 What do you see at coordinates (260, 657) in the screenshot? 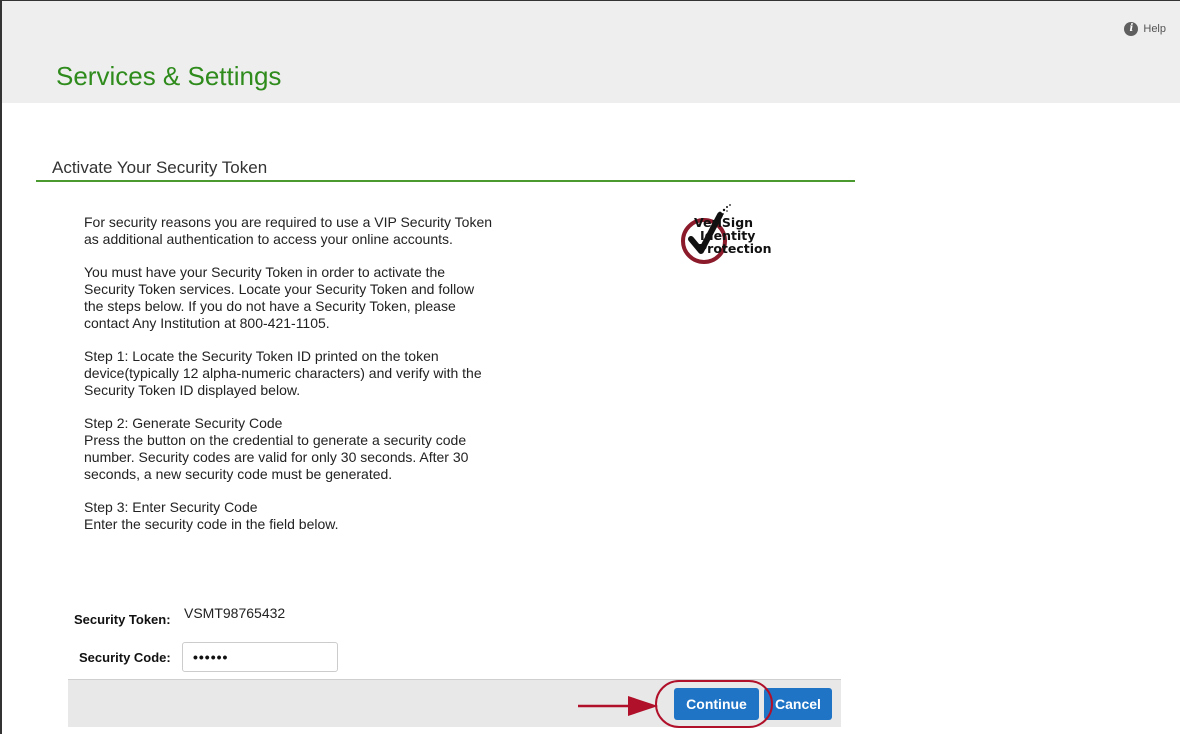
I see `security-code-input: ••••••` at bounding box center [260, 657].